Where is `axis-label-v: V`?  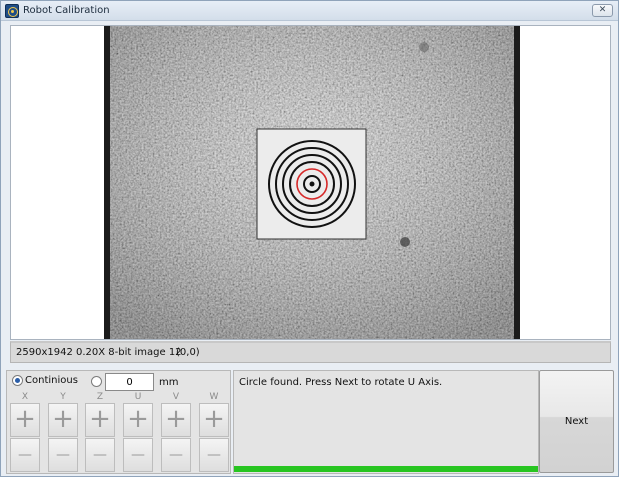
axis-label-v: V is located at coordinates (176, 397).